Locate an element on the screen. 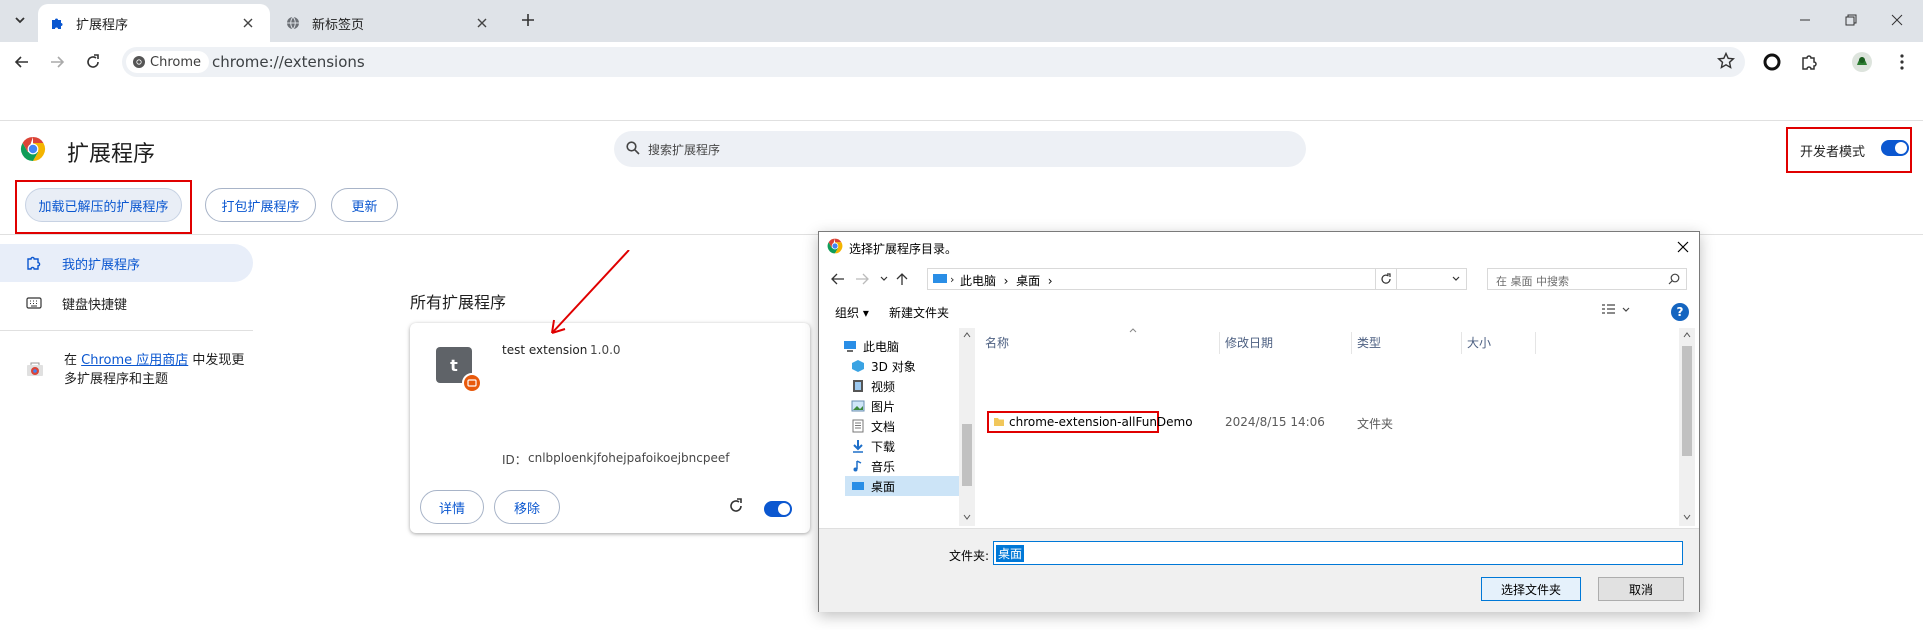 This screenshot has height=630, width=1923. breadcrumb-item: 桌面 is located at coordinates (1028, 281).